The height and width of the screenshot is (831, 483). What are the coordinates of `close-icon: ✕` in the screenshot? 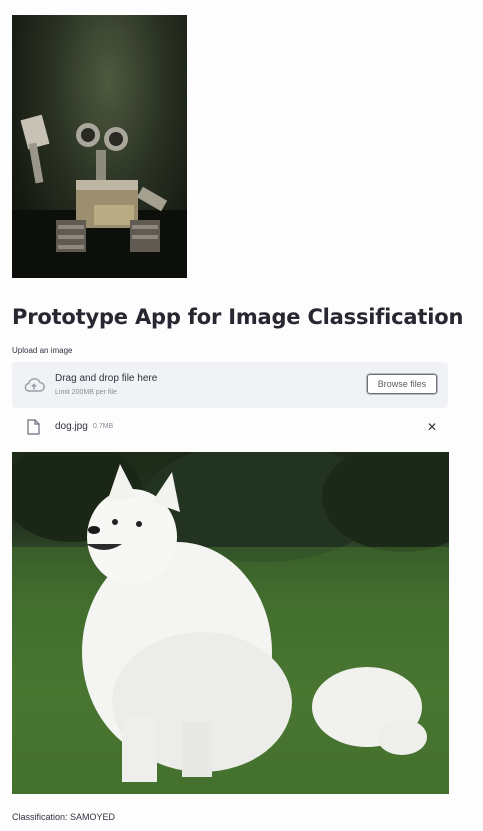 It's located at (432, 427).